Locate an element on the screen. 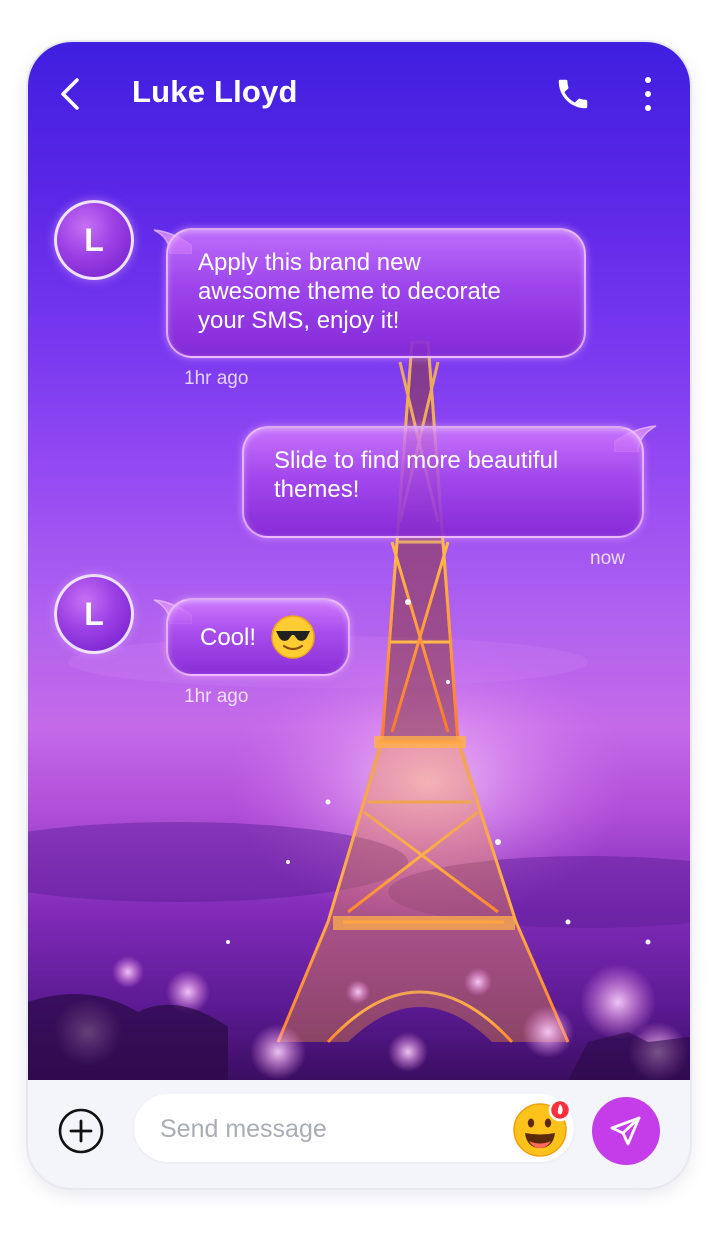  send-button is located at coordinates (626, 1131).